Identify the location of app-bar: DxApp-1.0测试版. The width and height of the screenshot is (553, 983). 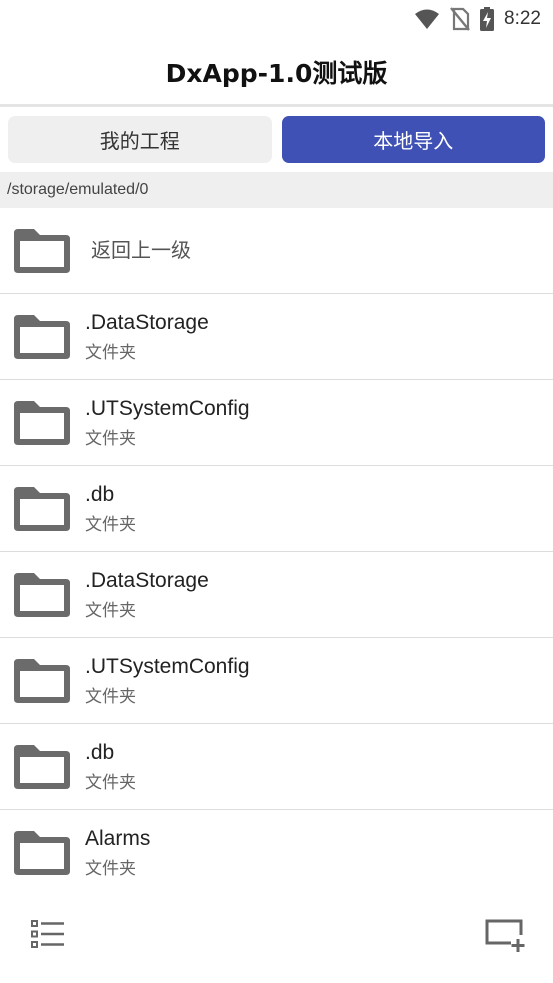
(276, 72).